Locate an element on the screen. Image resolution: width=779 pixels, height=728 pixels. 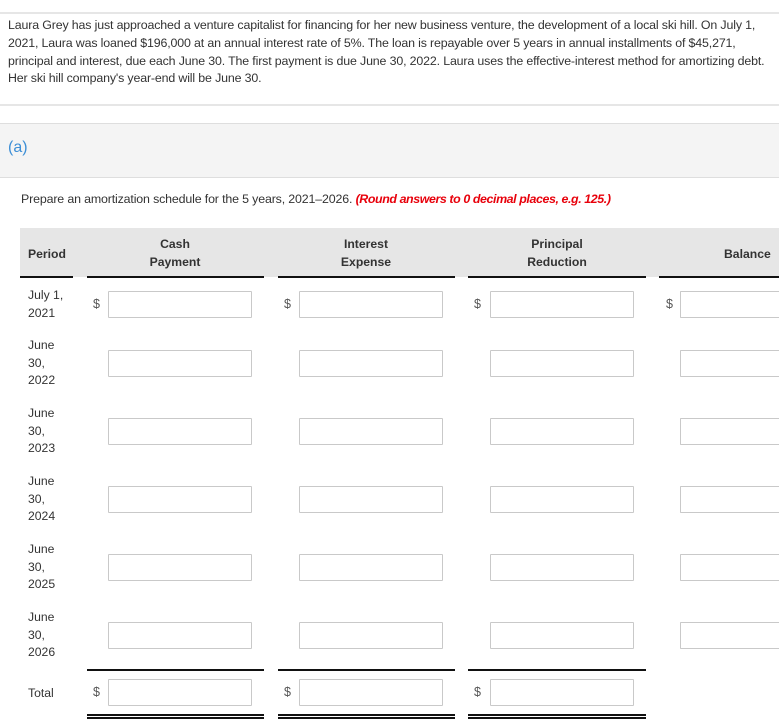
principal-reduction-input-2023 is located at coordinates (562, 431).